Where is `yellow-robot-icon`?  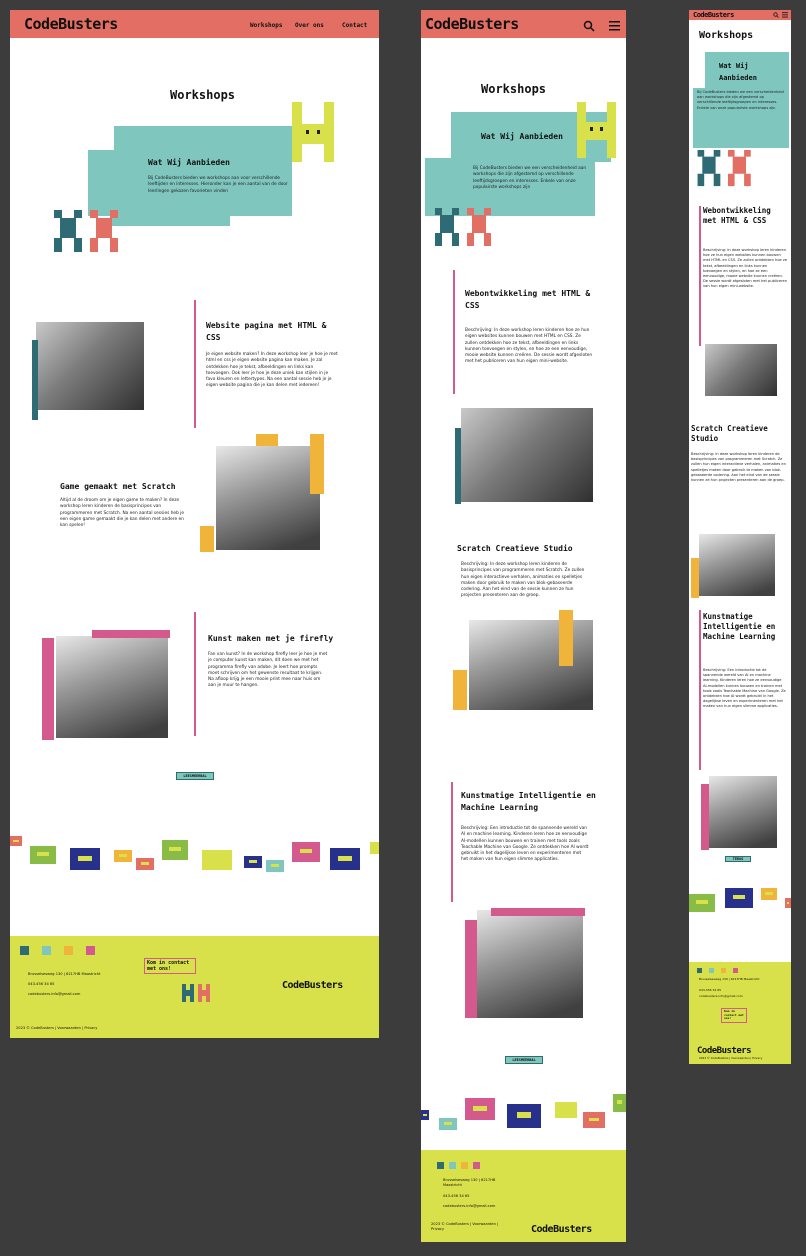
yellow-robot-icon is located at coordinates (596, 130).